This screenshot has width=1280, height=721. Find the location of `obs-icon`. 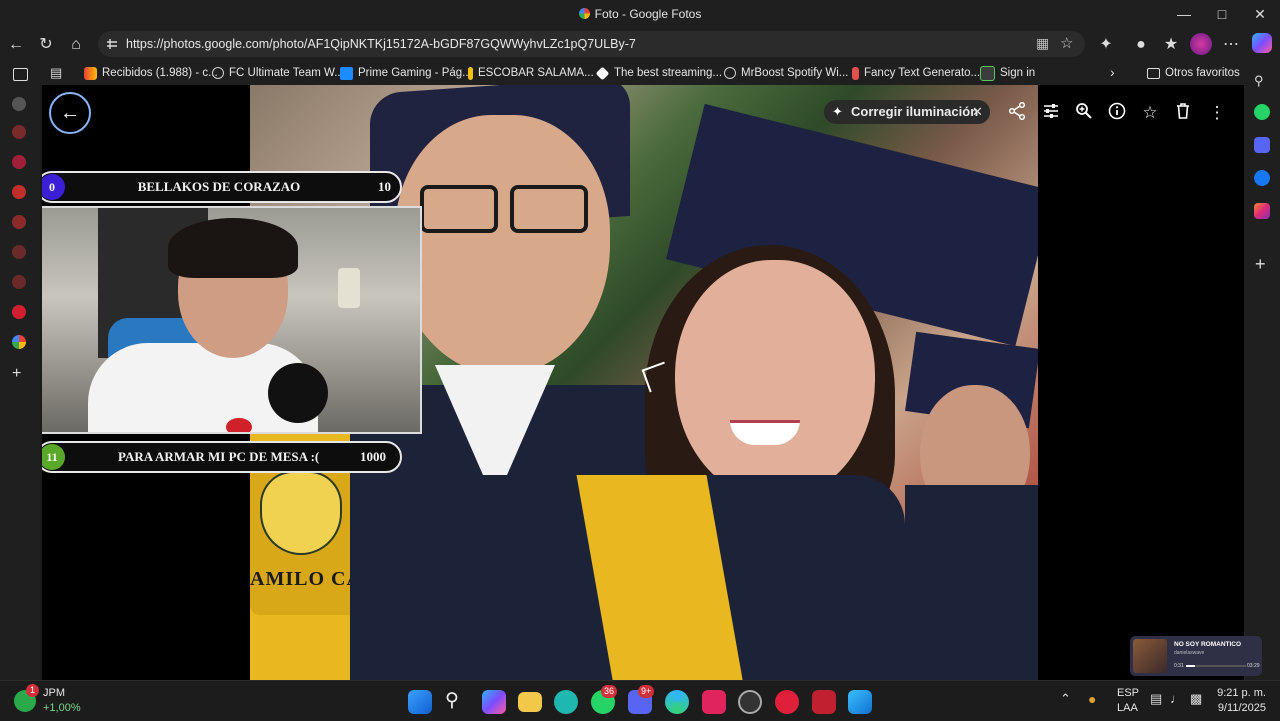

obs-icon is located at coordinates (750, 702).